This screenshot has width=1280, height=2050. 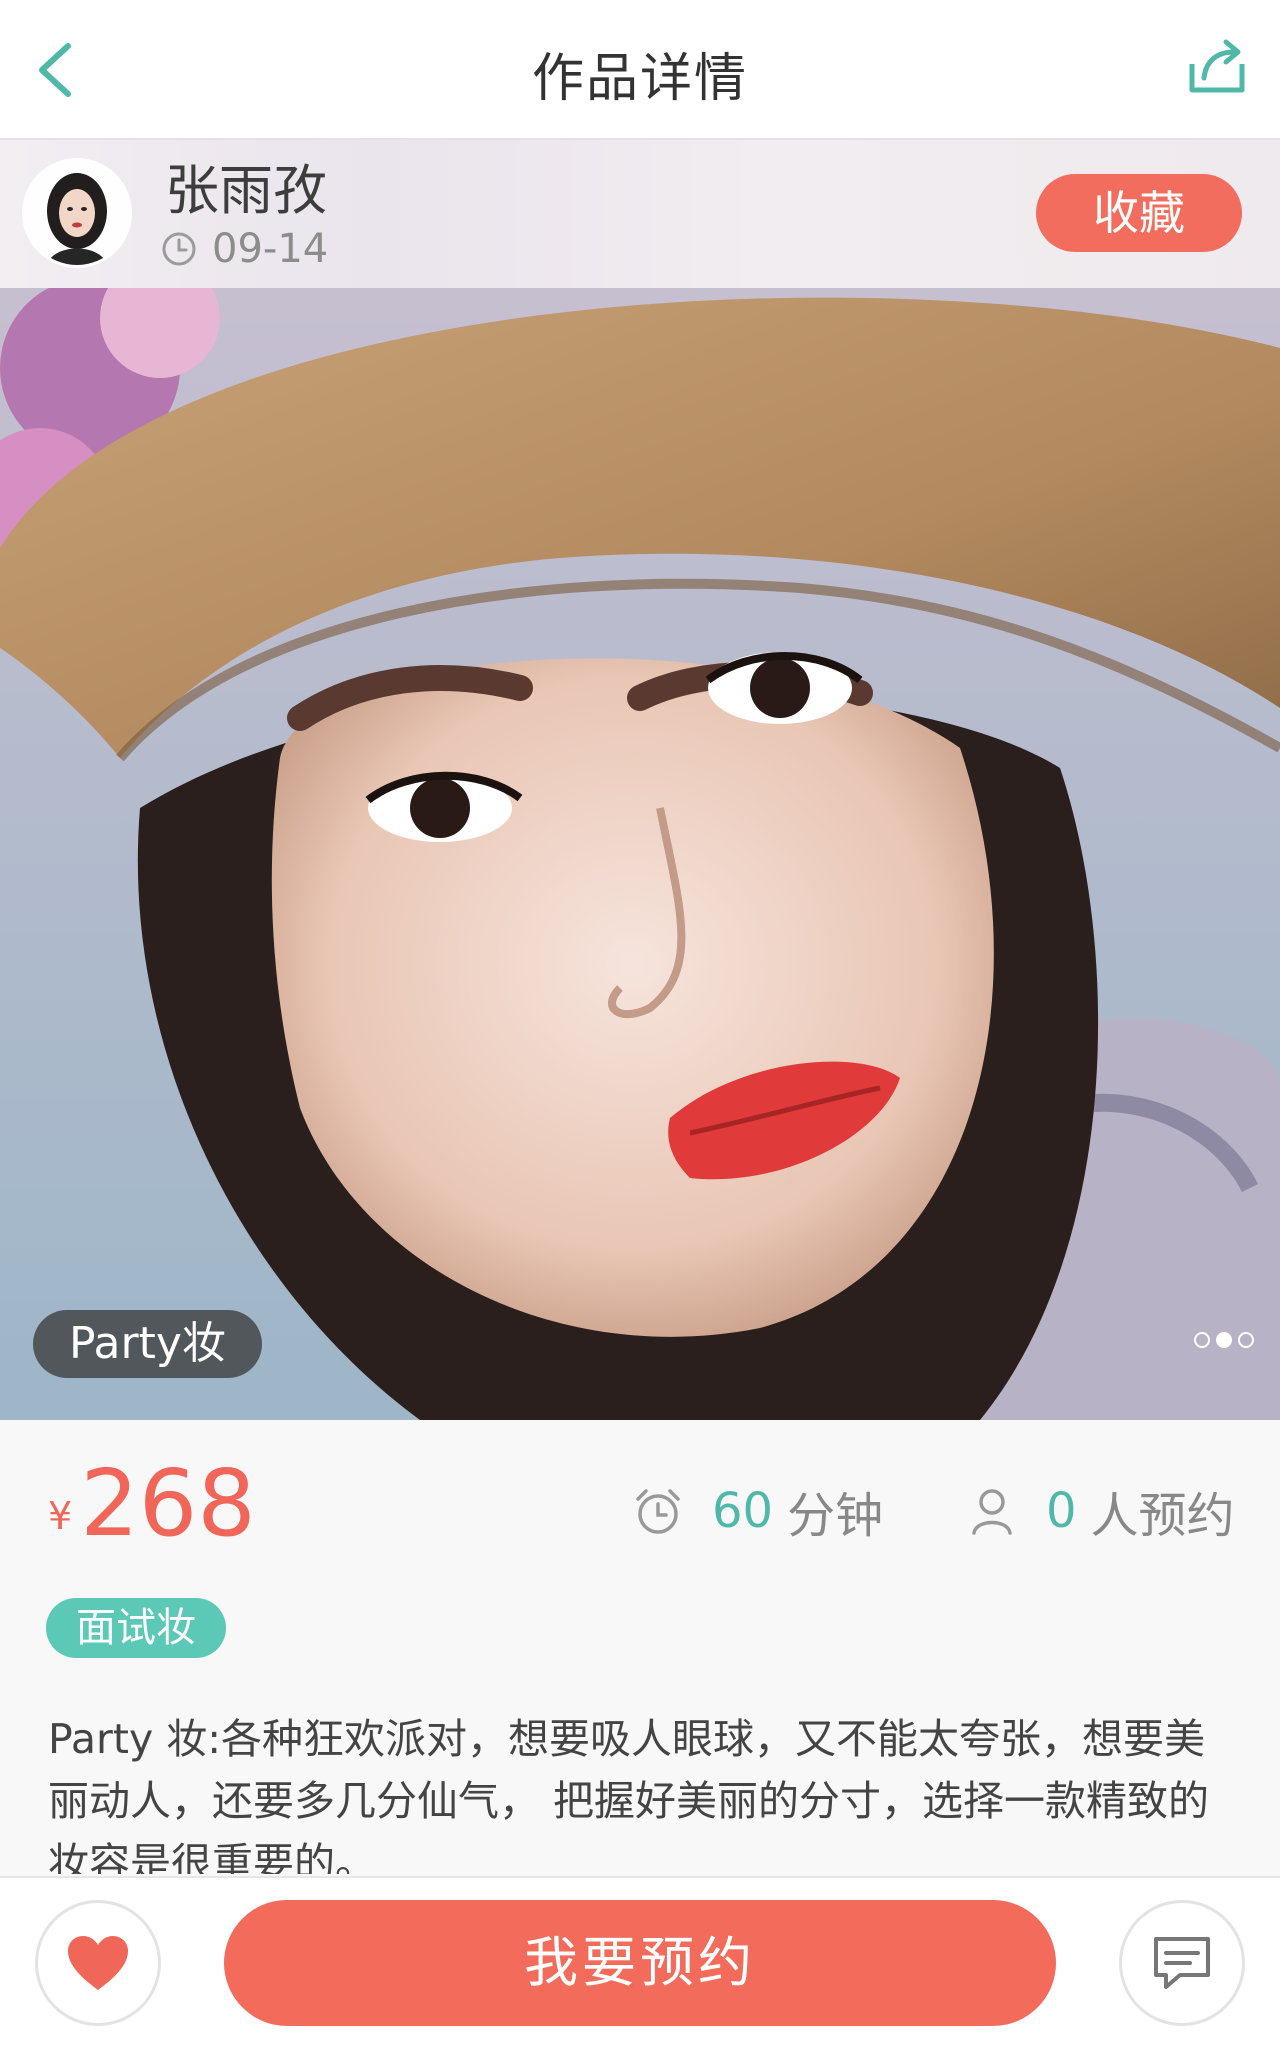 I want to click on page-title: 作品详情, so click(x=639, y=79).